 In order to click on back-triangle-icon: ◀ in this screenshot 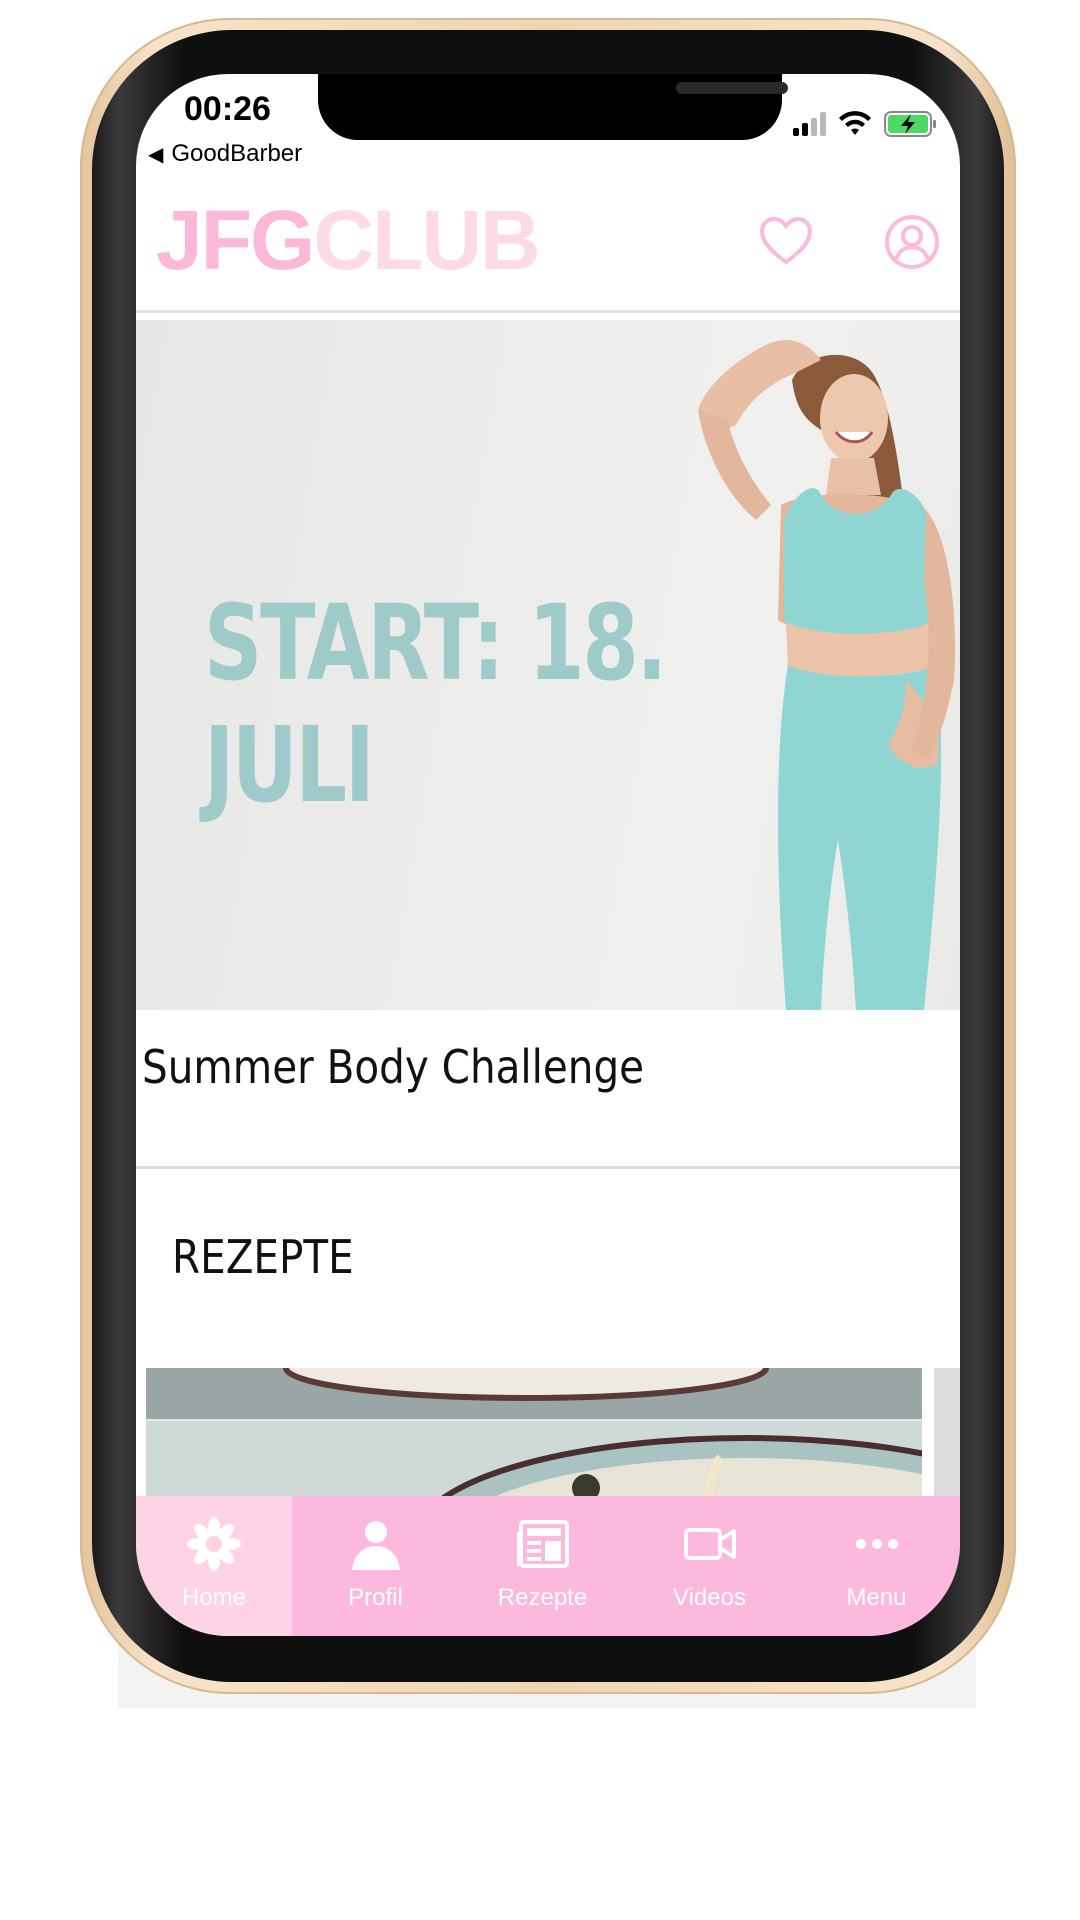, I will do `click(156, 154)`.